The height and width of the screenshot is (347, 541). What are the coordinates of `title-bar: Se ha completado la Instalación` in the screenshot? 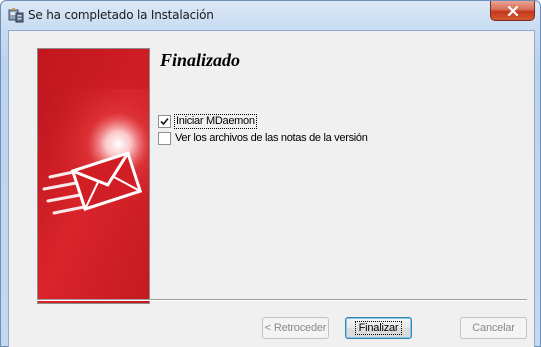 It's located at (270, 15).